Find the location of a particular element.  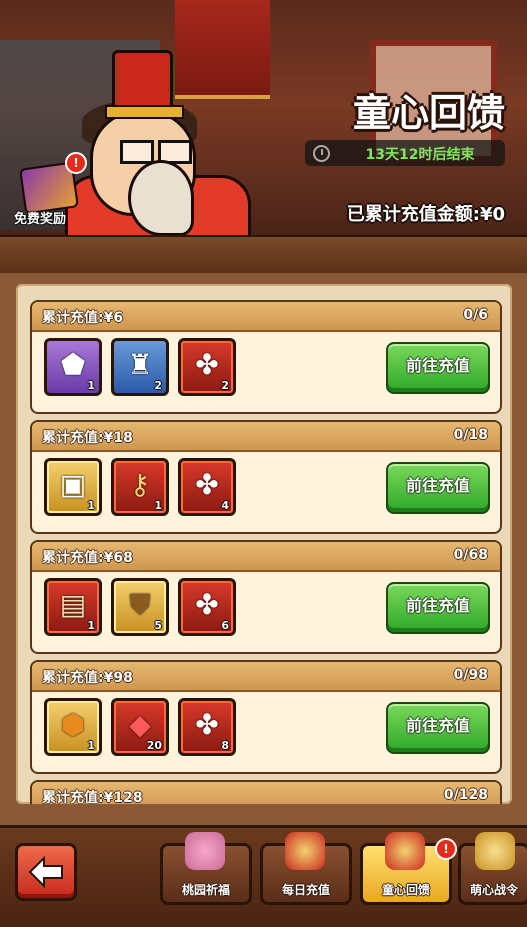

shield-glyph: ⛊ is located at coordinates (140, 604).